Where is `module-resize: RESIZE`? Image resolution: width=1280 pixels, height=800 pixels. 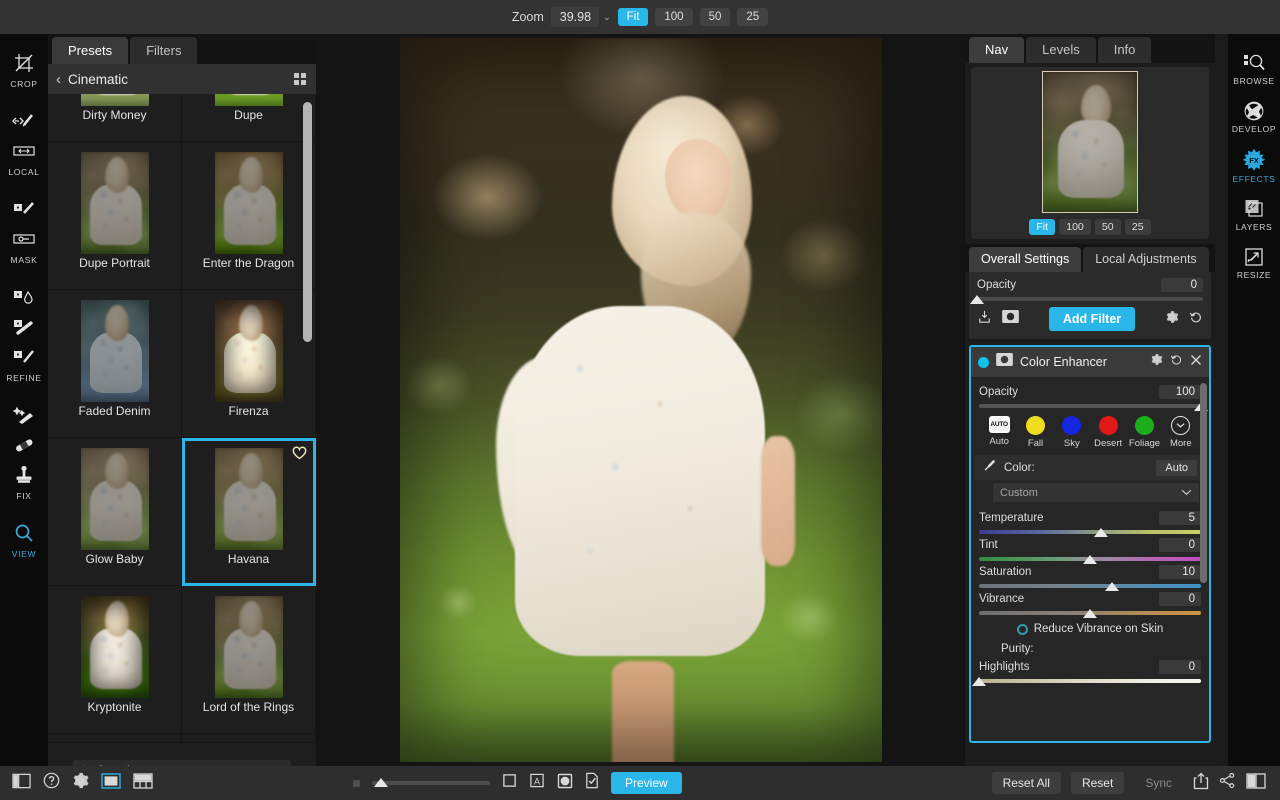 module-resize: RESIZE is located at coordinates (1254, 263).